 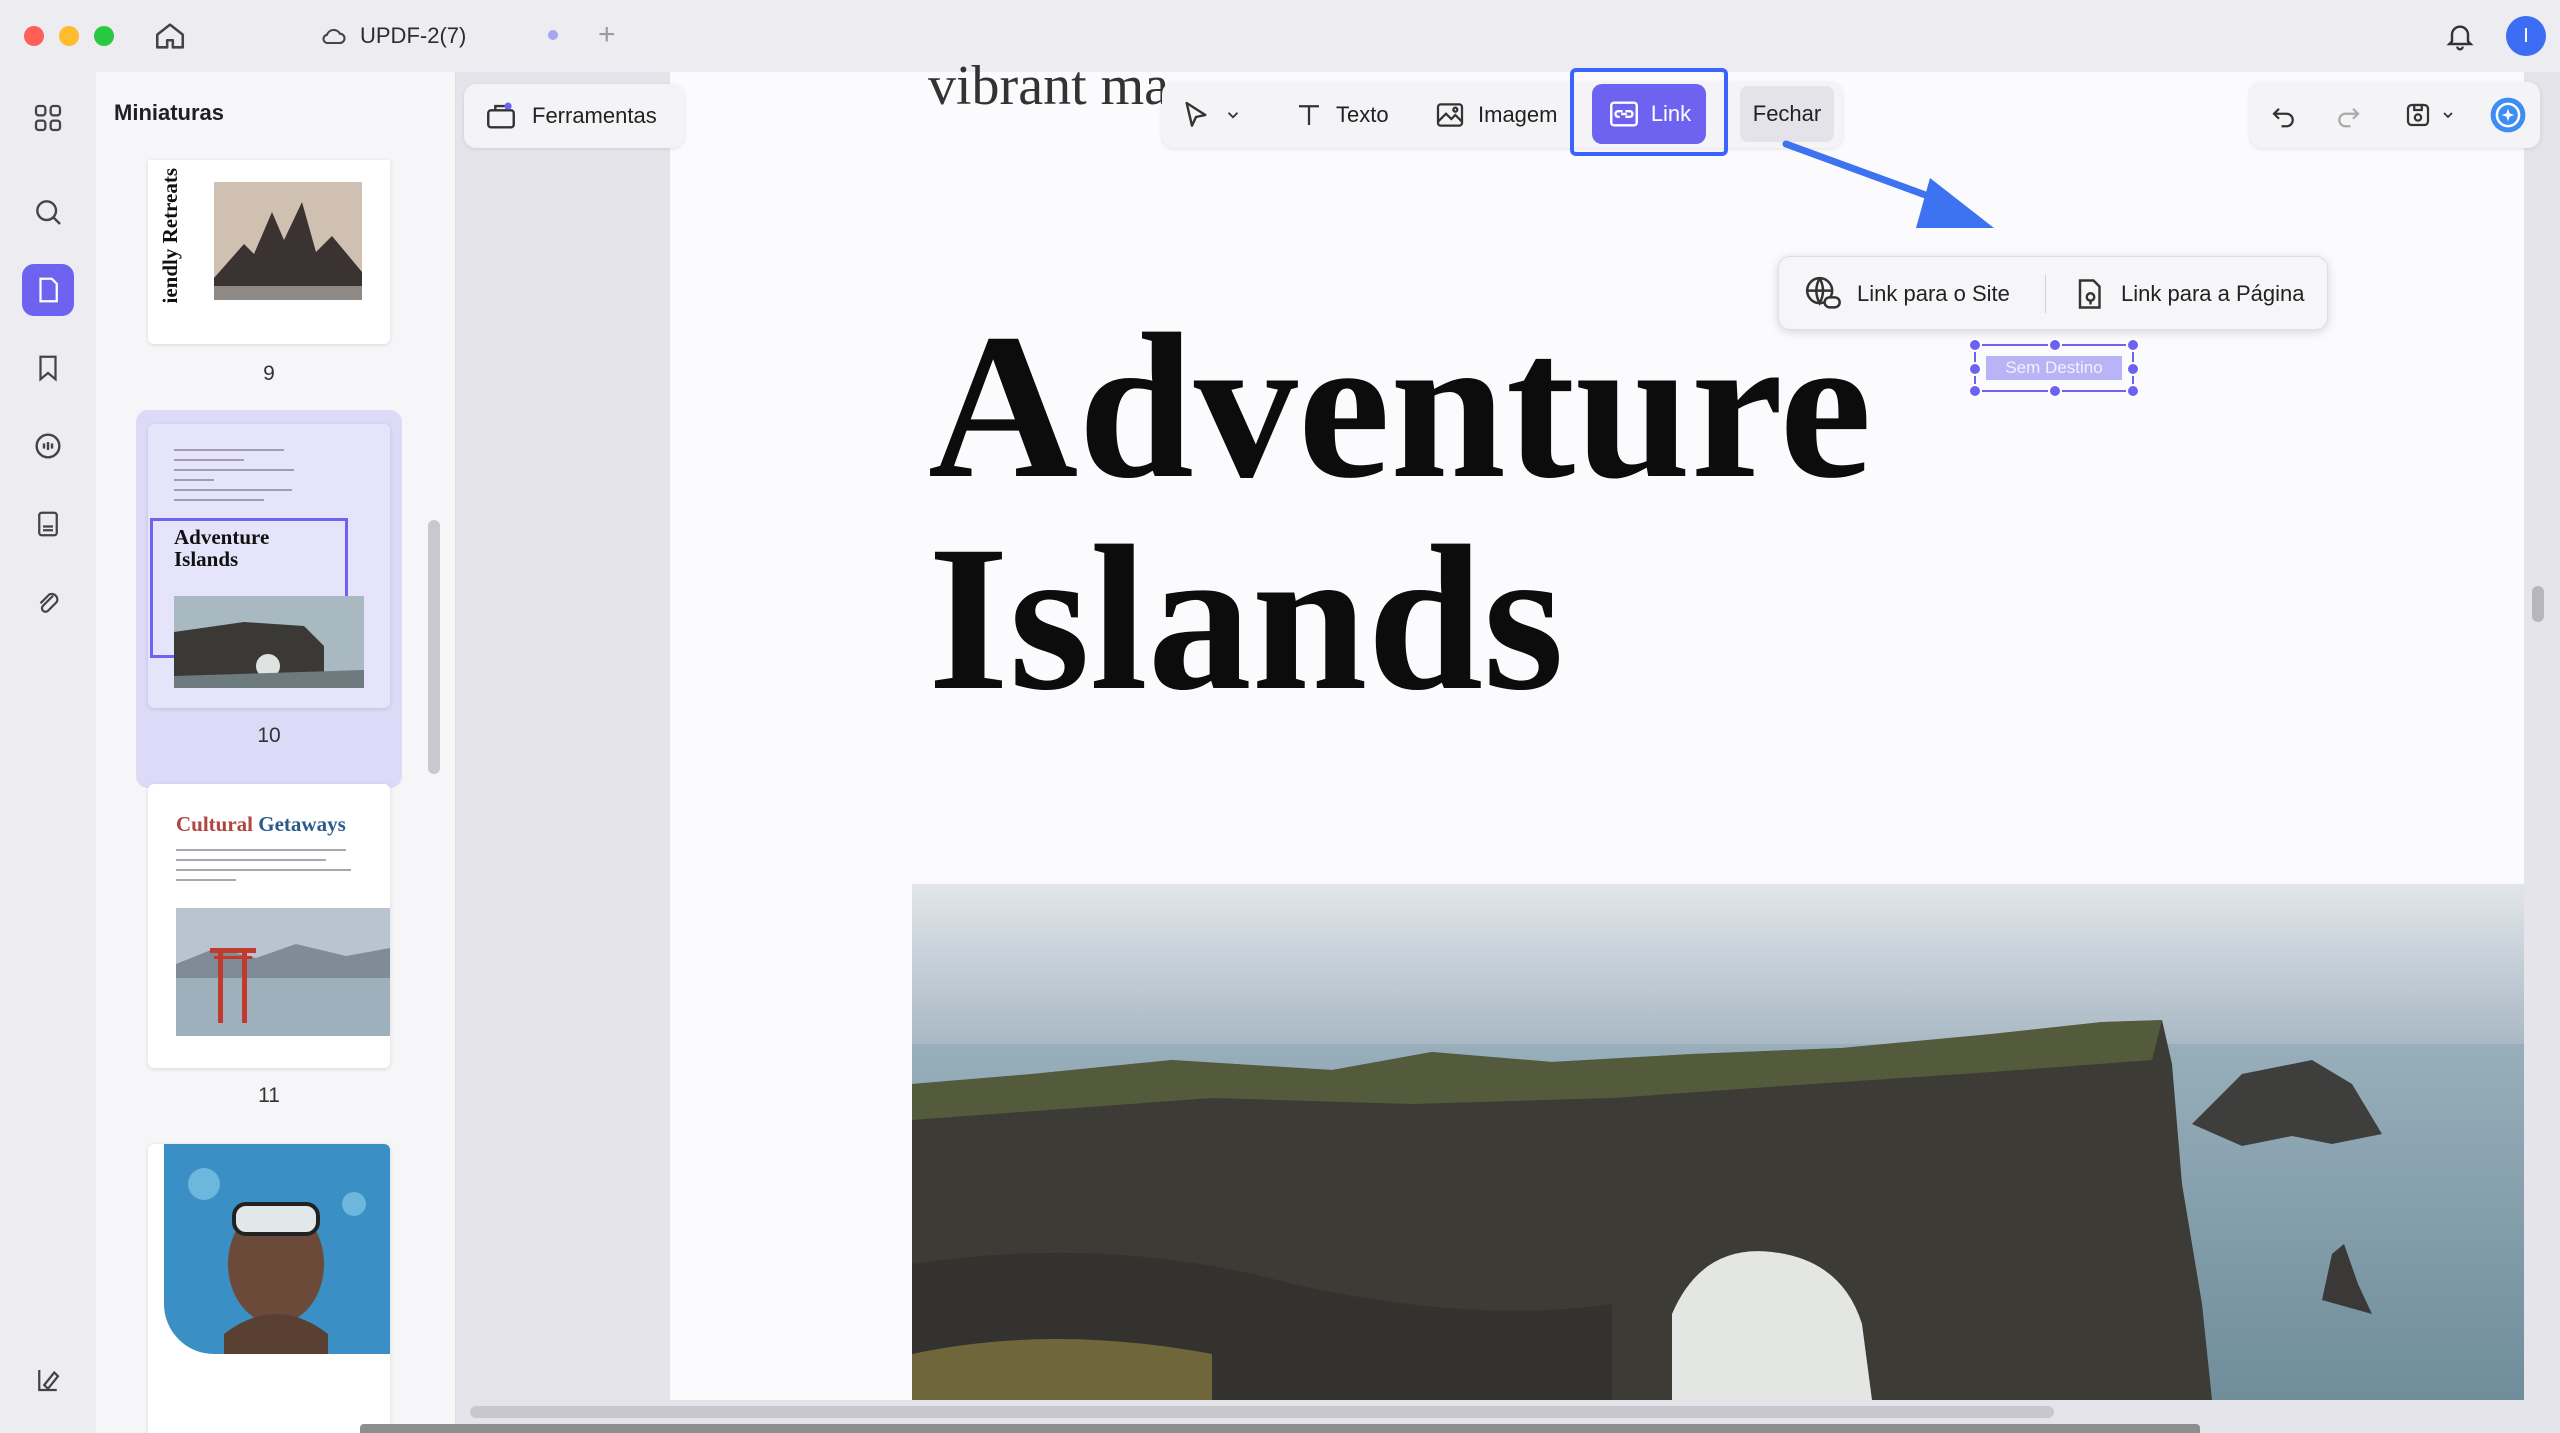 I want to click on save-icon, so click(x=2418, y=115).